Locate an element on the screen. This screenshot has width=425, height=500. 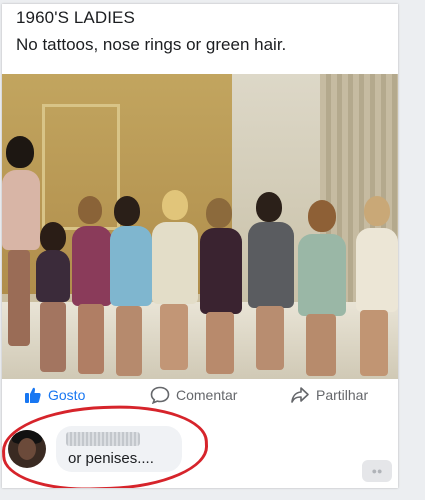
post-caption-body: No tattoos, nose rings or green hair. is located at coordinates (151, 44).